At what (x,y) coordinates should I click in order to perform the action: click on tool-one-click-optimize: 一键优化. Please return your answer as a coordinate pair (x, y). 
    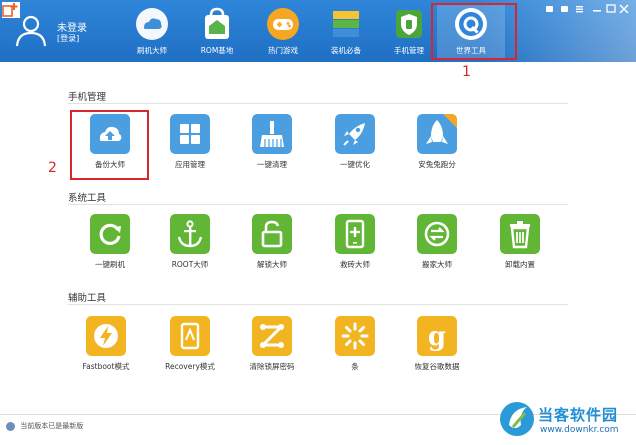
    Looking at the image, I should click on (355, 145).